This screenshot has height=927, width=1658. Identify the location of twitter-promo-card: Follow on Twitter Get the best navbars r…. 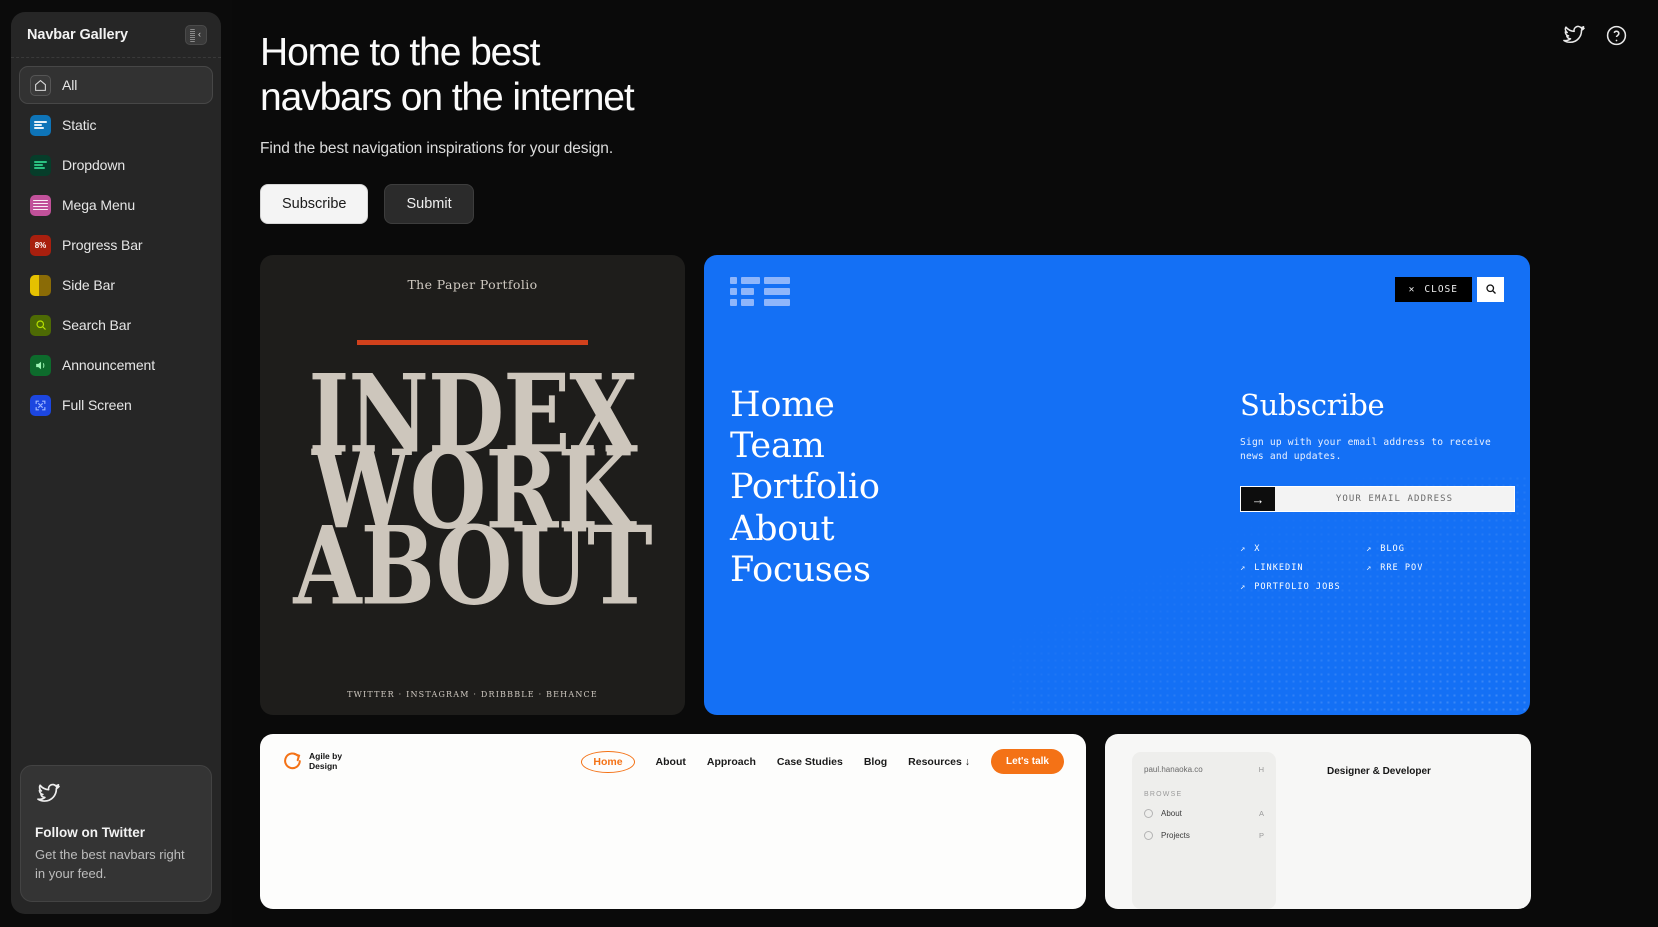
(116, 833).